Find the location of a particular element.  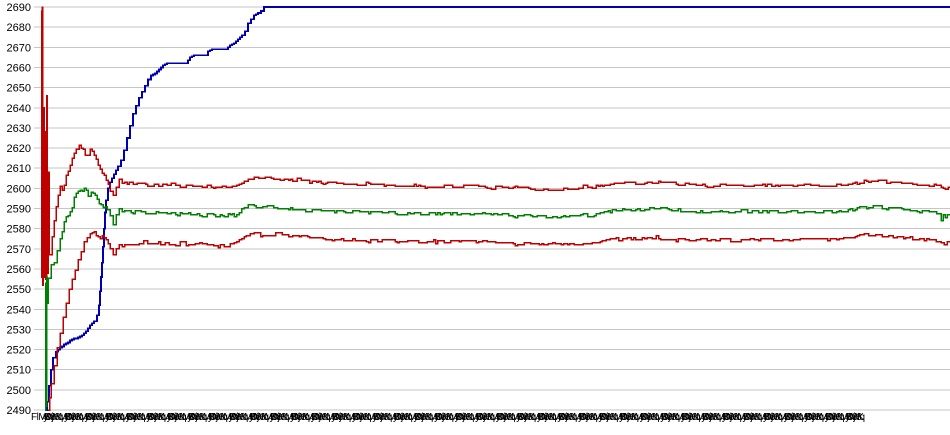

y-axis-tick-label: 2540 is located at coordinates (19, 310).